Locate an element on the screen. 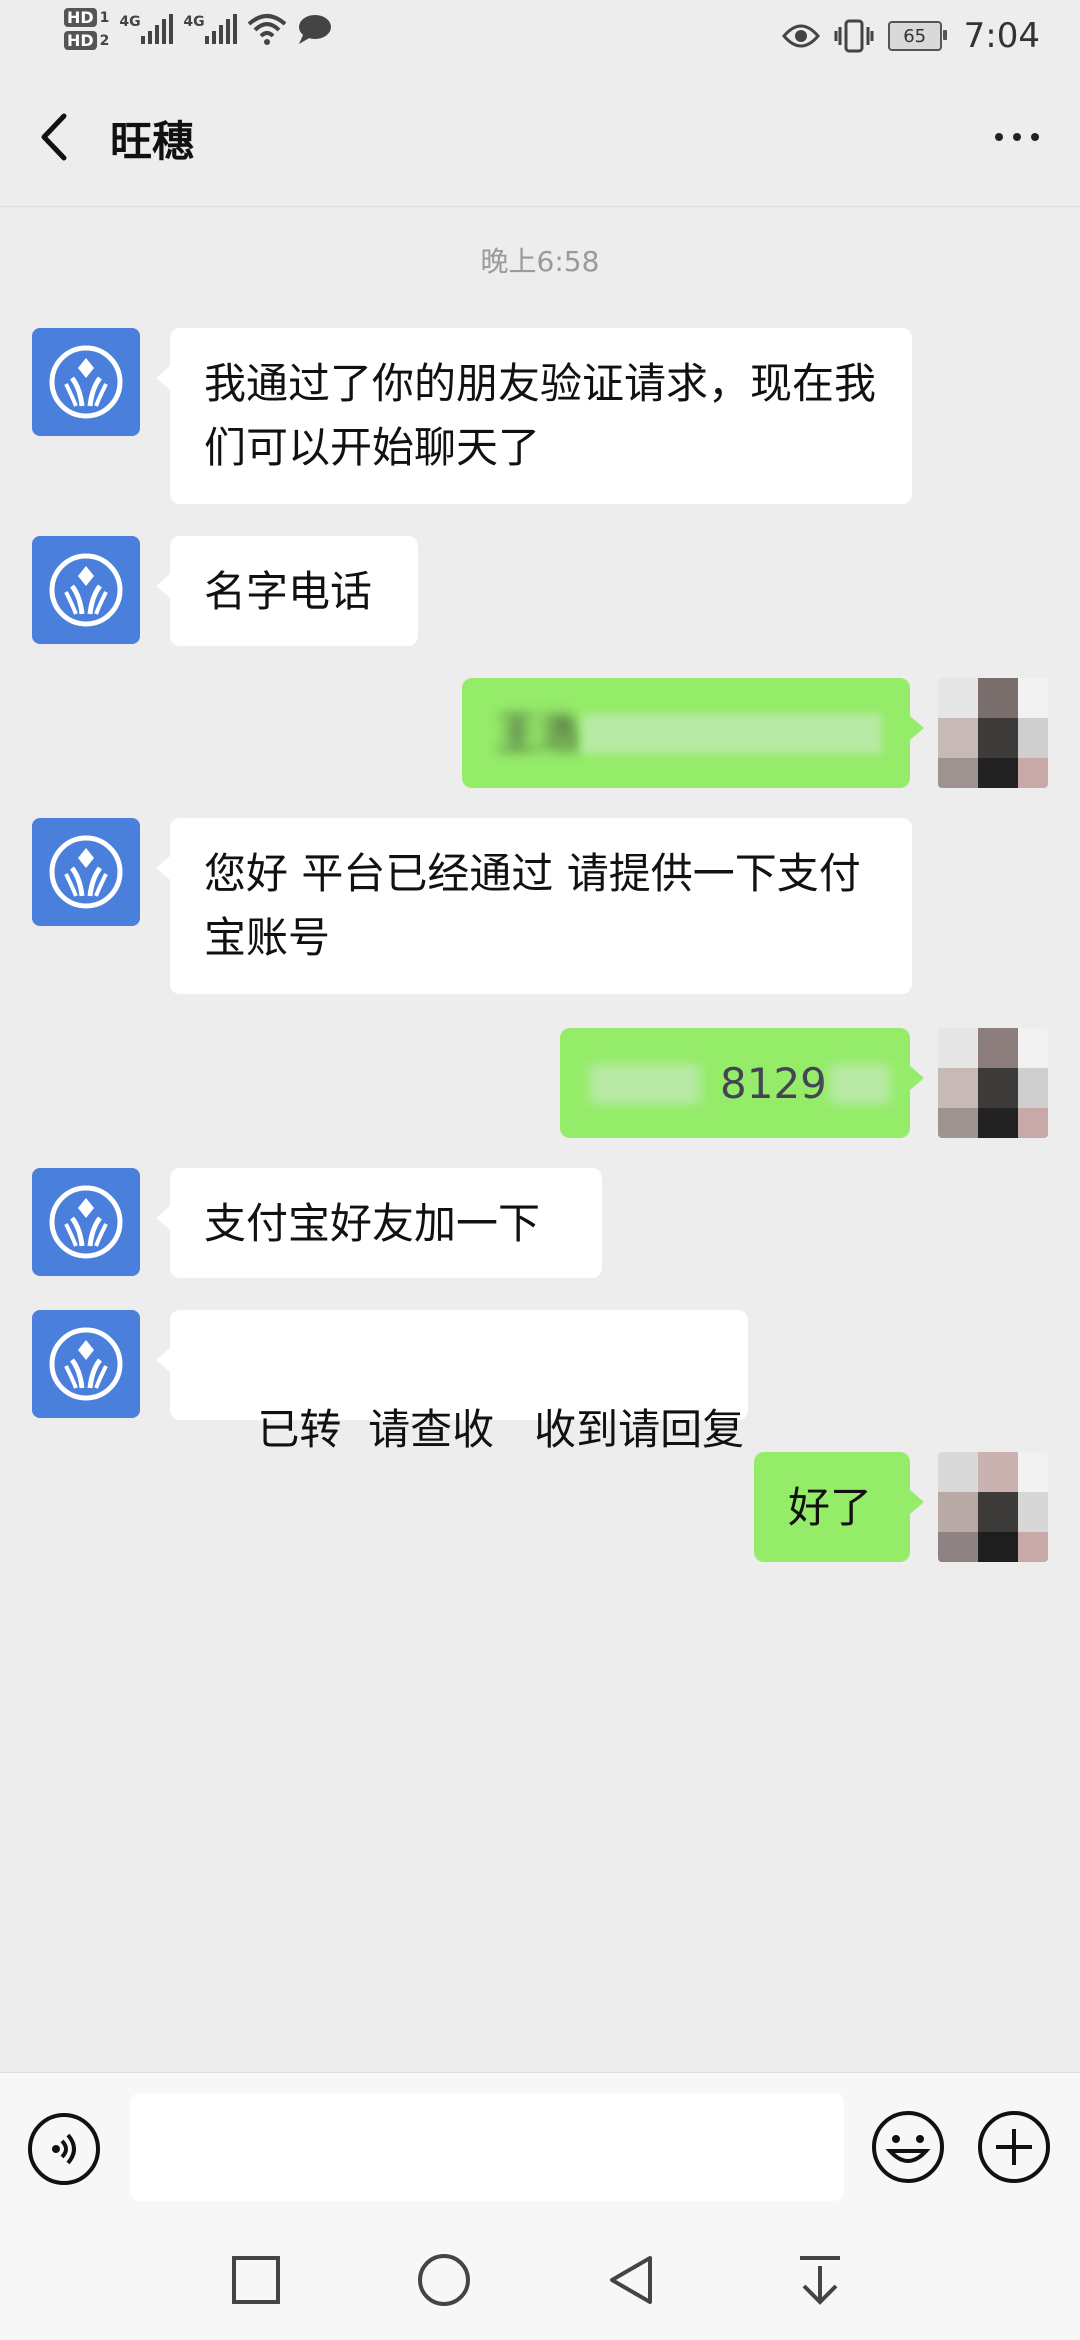 The image size is (1080, 2340). circle-icon is located at coordinates (444, 2280).